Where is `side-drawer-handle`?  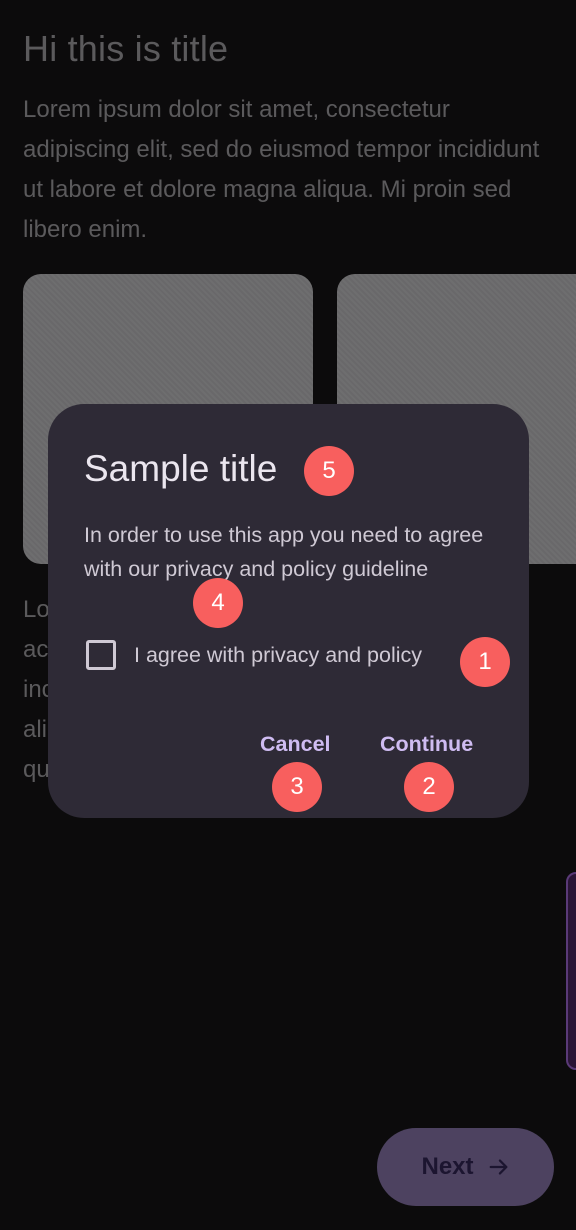
side-drawer-handle is located at coordinates (571, 971).